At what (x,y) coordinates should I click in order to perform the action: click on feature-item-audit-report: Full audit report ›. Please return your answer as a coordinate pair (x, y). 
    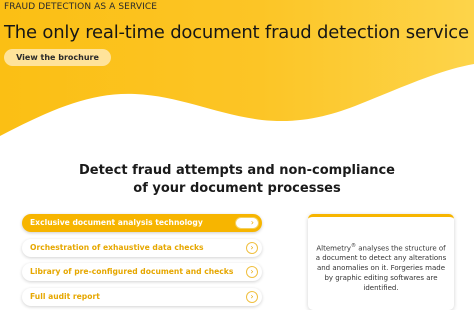
    Looking at the image, I should click on (142, 296).